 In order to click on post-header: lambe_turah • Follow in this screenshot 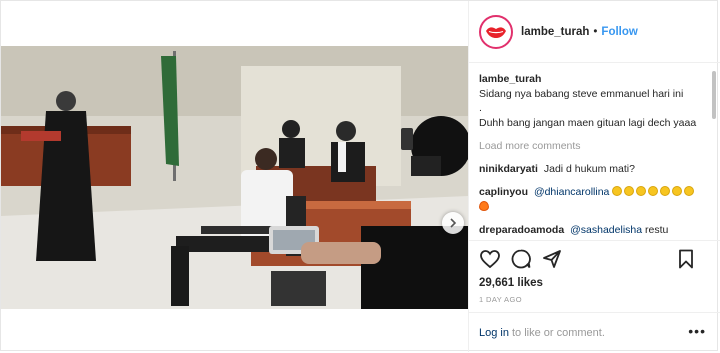, I will do `click(594, 32)`.